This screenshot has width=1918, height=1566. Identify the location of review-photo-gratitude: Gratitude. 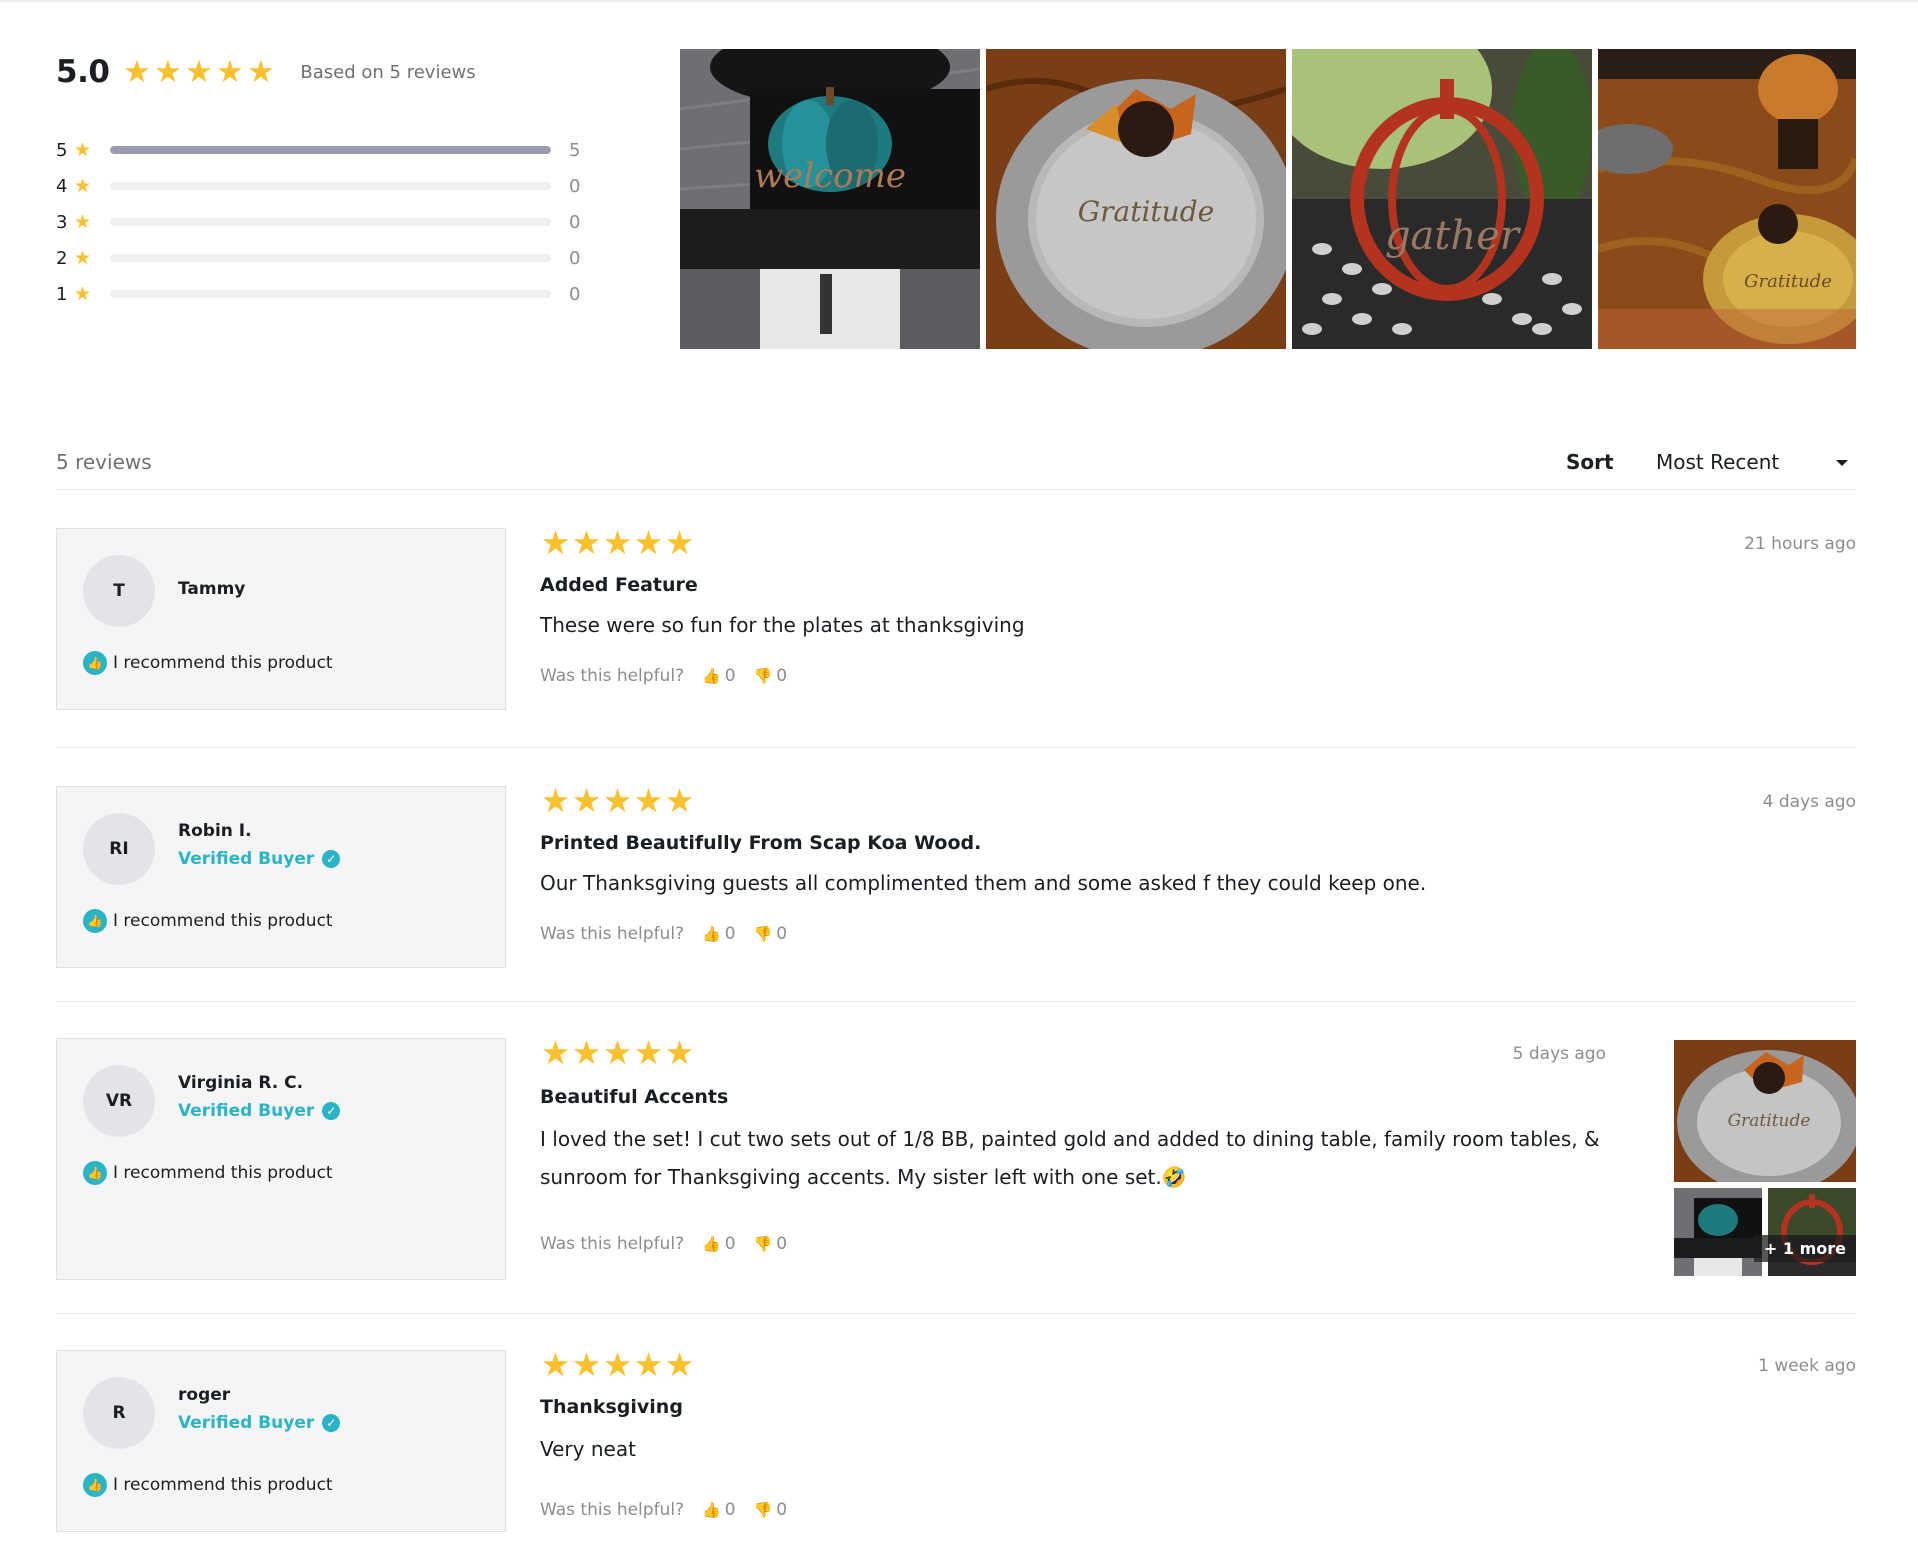
(1136, 199).